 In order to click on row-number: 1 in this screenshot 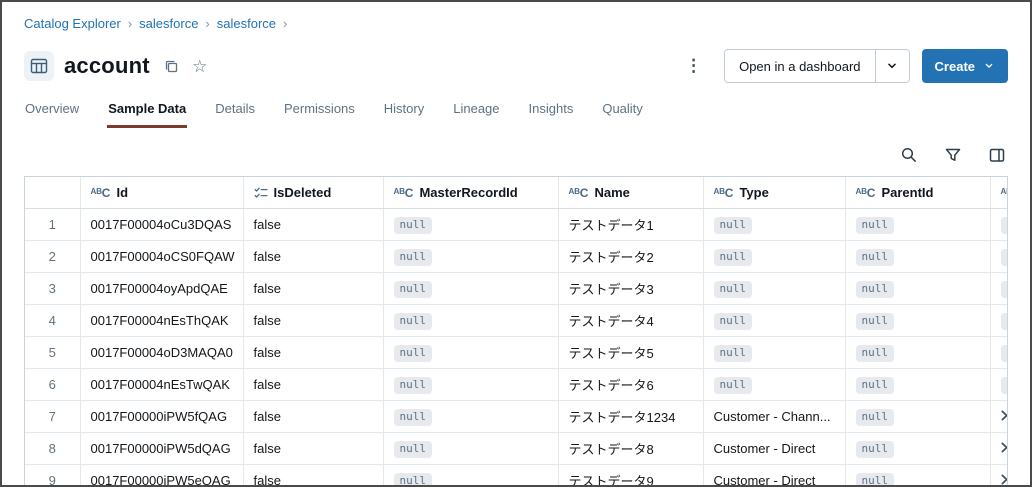, I will do `click(53, 224)`.